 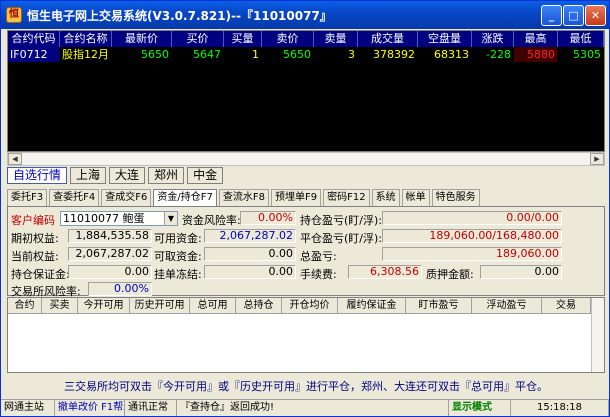 What do you see at coordinates (205, 175) in the screenshot?
I see `tab-cffex: 中金` at bounding box center [205, 175].